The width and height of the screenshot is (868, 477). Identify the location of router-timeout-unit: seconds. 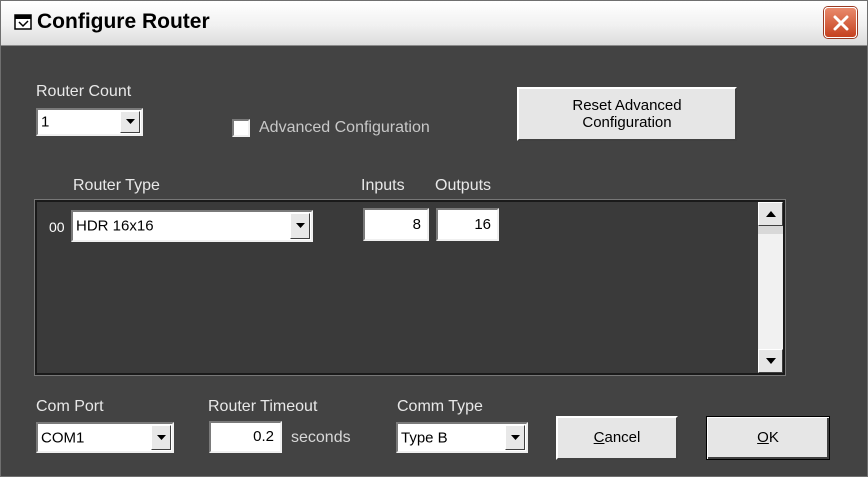
(321, 437).